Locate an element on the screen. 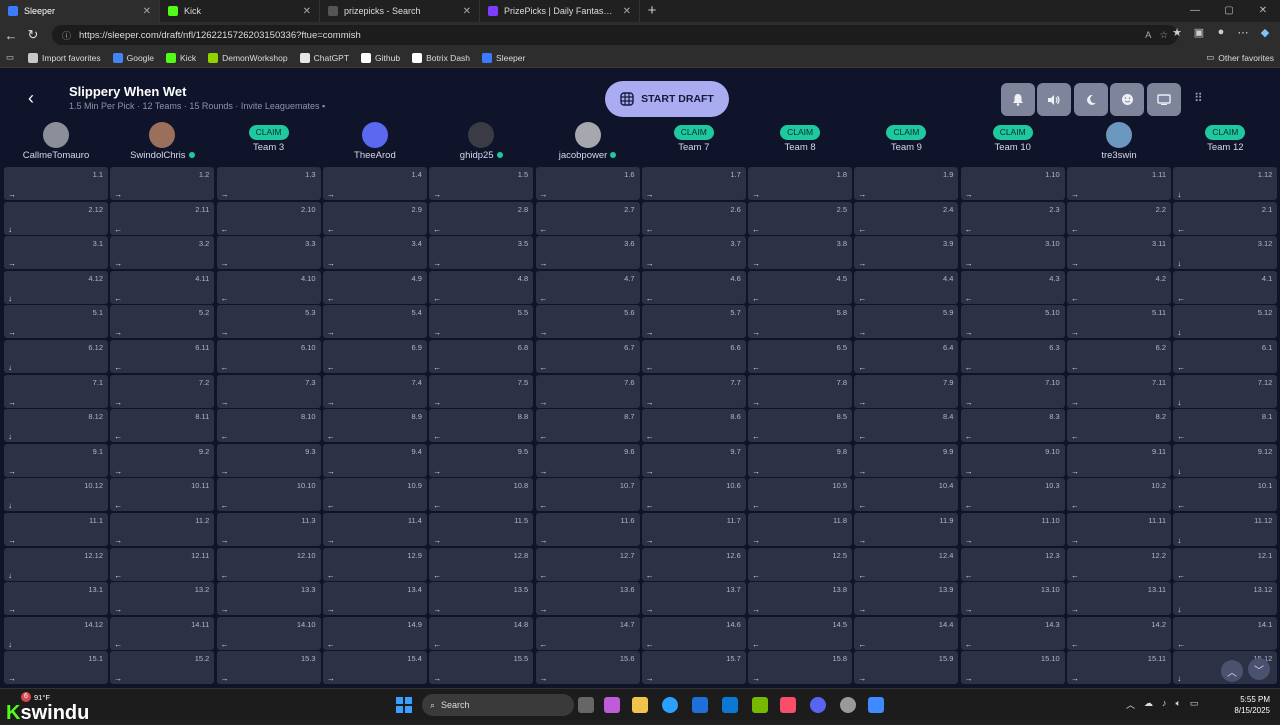 The width and height of the screenshot is (1280, 725). draft-pick-cell: 13.4 → is located at coordinates (374, 599).